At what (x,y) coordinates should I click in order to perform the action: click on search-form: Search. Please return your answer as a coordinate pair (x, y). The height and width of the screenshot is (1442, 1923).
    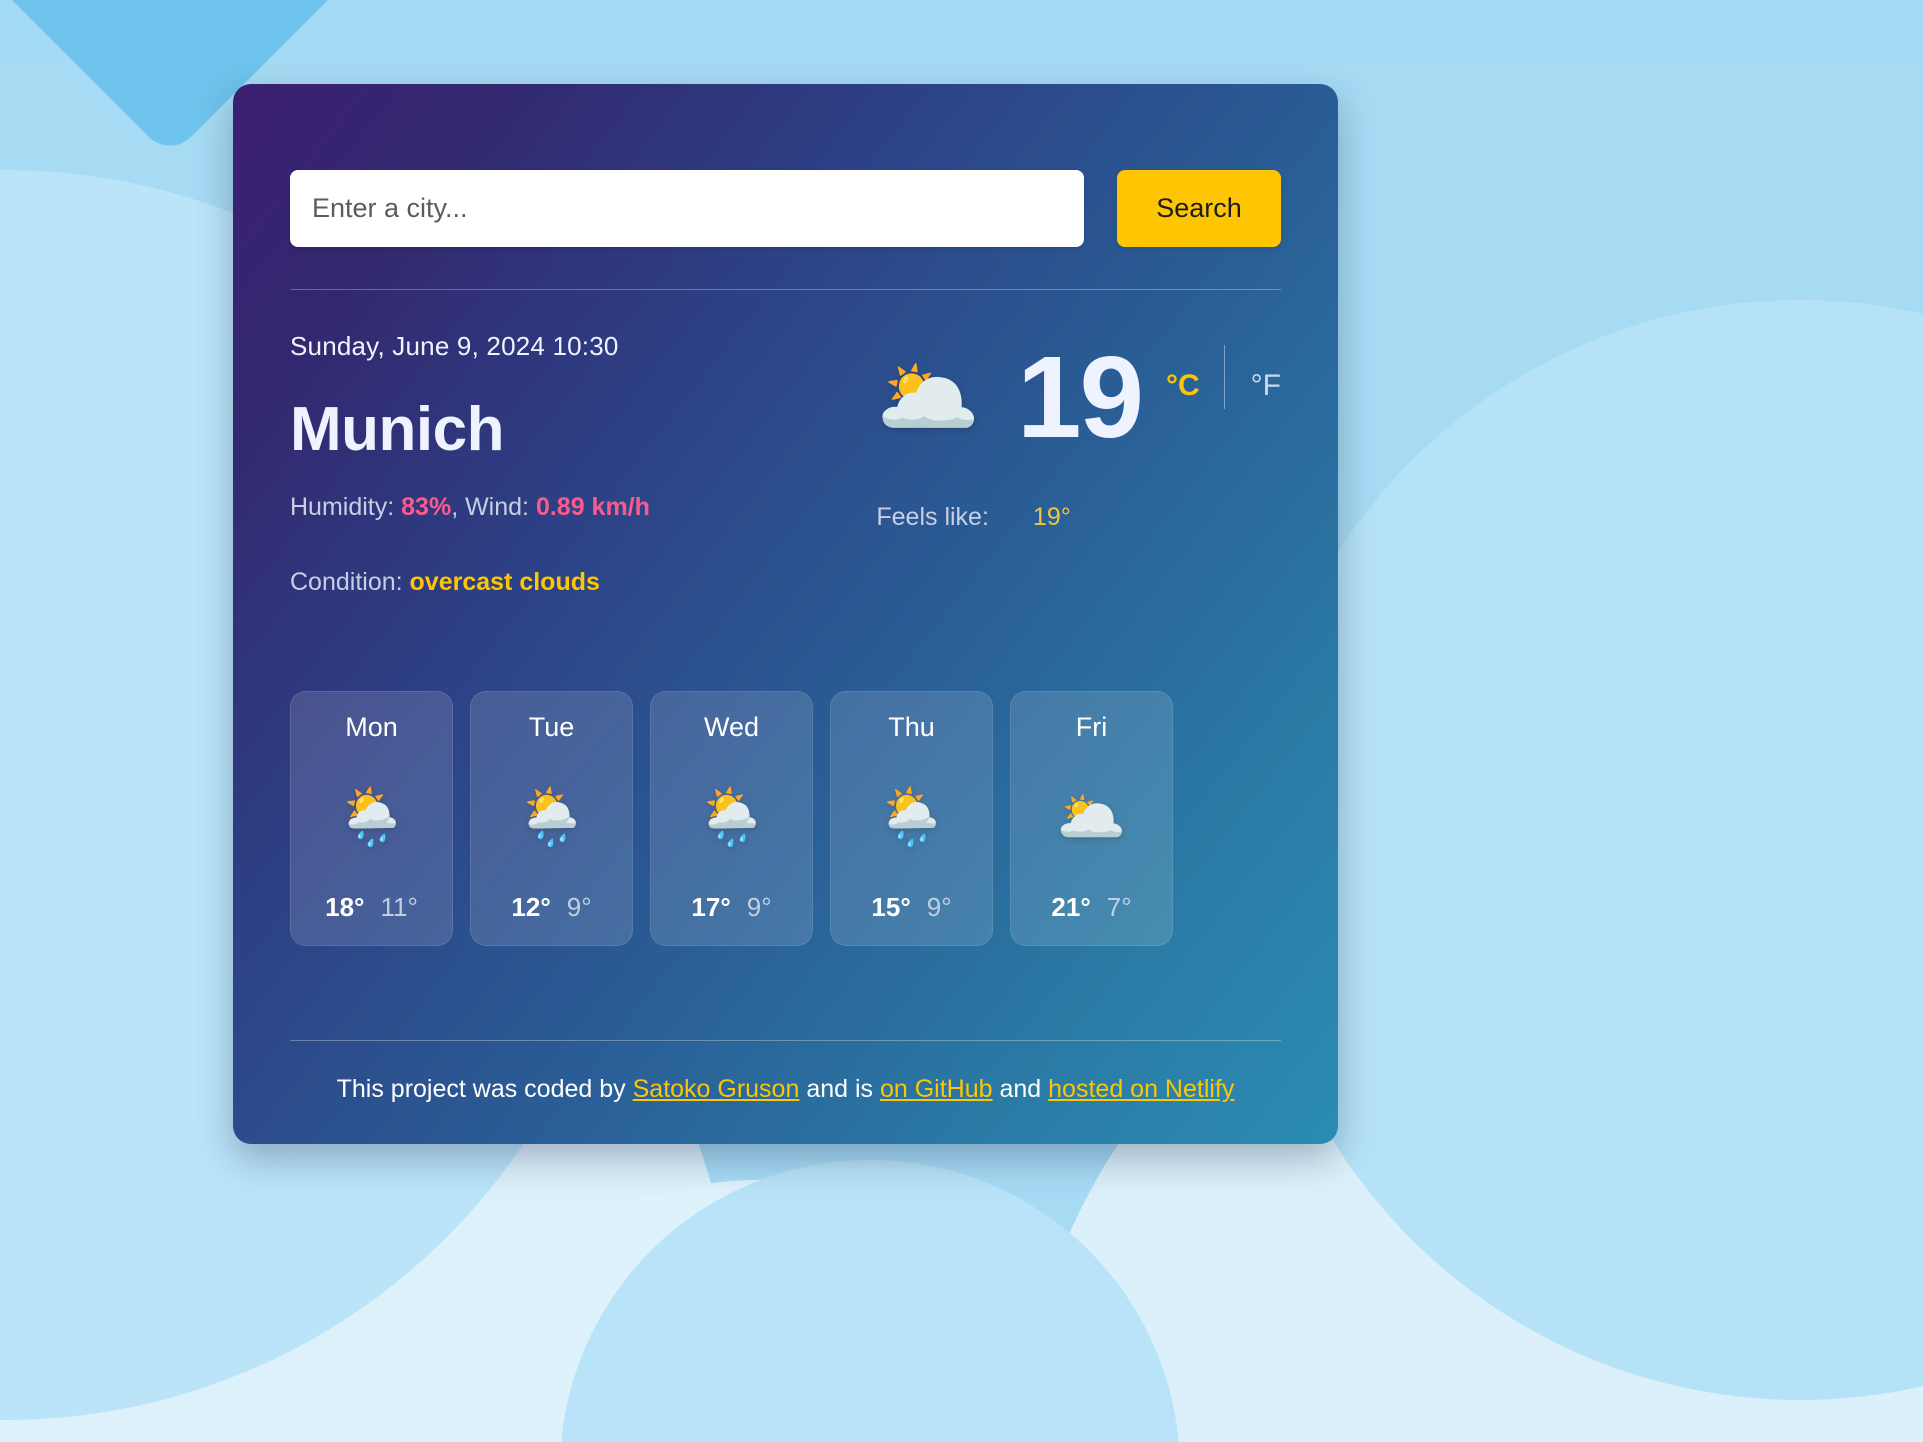
    Looking at the image, I should click on (785, 208).